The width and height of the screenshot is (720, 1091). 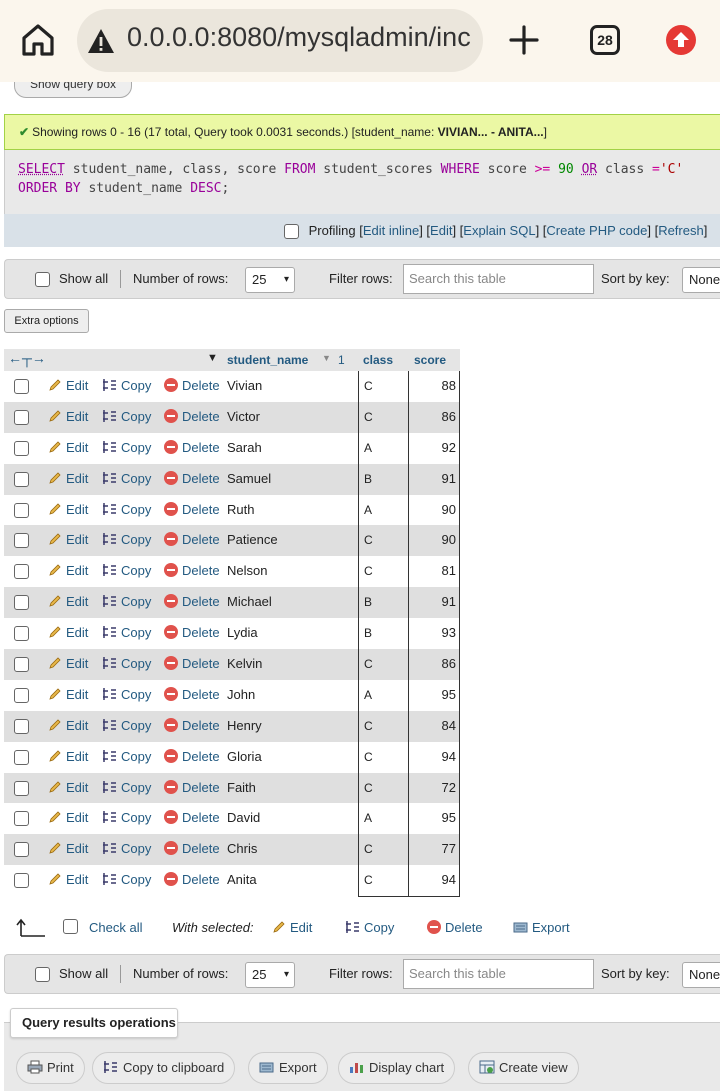 What do you see at coordinates (41, 169) in the screenshot?
I see `sql-keyword: SELECT` at bounding box center [41, 169].